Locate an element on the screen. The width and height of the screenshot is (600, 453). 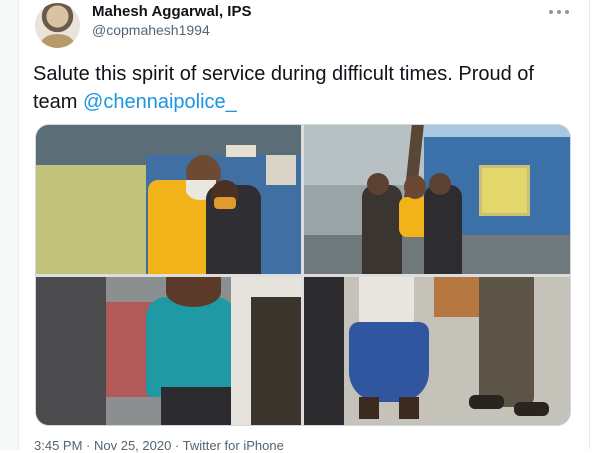
mention-link: @chennaipolice_ is located at coordinates (160, 102).